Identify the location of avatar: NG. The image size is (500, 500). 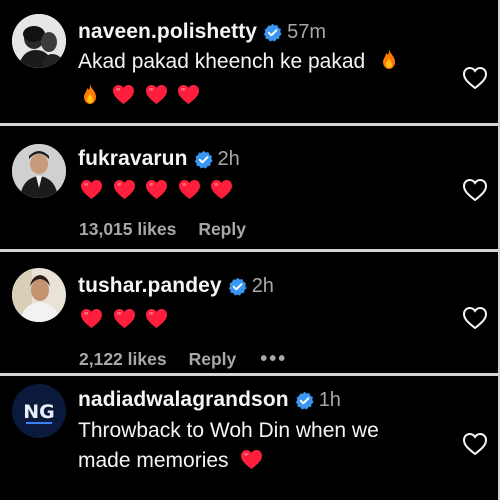
(39, 411).